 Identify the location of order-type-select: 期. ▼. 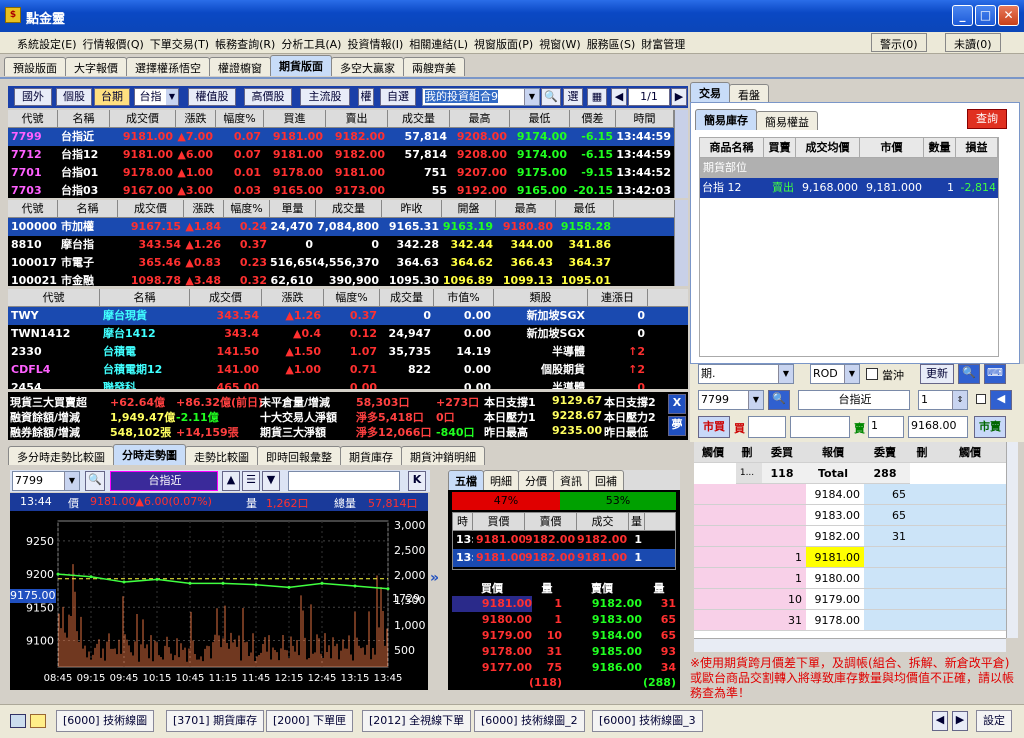
(746, 374).